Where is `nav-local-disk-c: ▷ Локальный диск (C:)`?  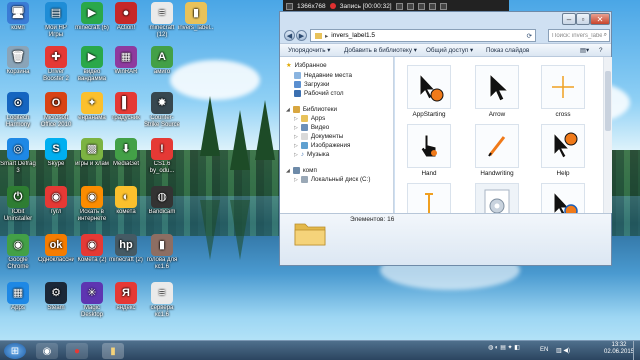 nav-local-disk-c: ▷ Локальный диск (C:) is located at coordinates (332, 179).